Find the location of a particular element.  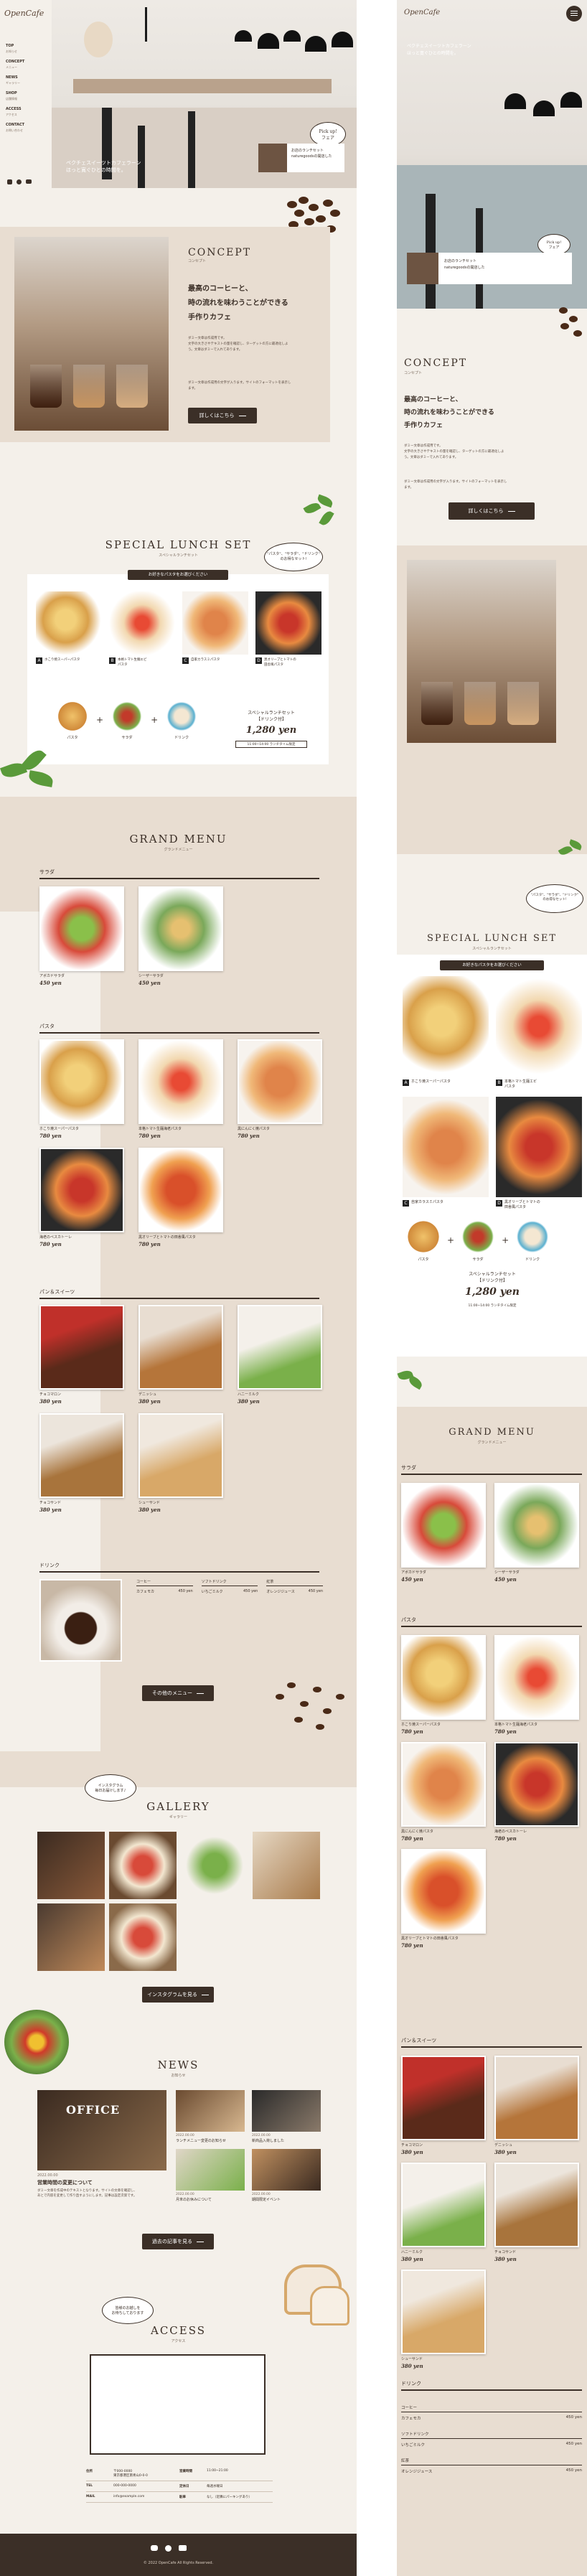

news-button: 過去の記事を見る is located at coordinates (178, 2242).